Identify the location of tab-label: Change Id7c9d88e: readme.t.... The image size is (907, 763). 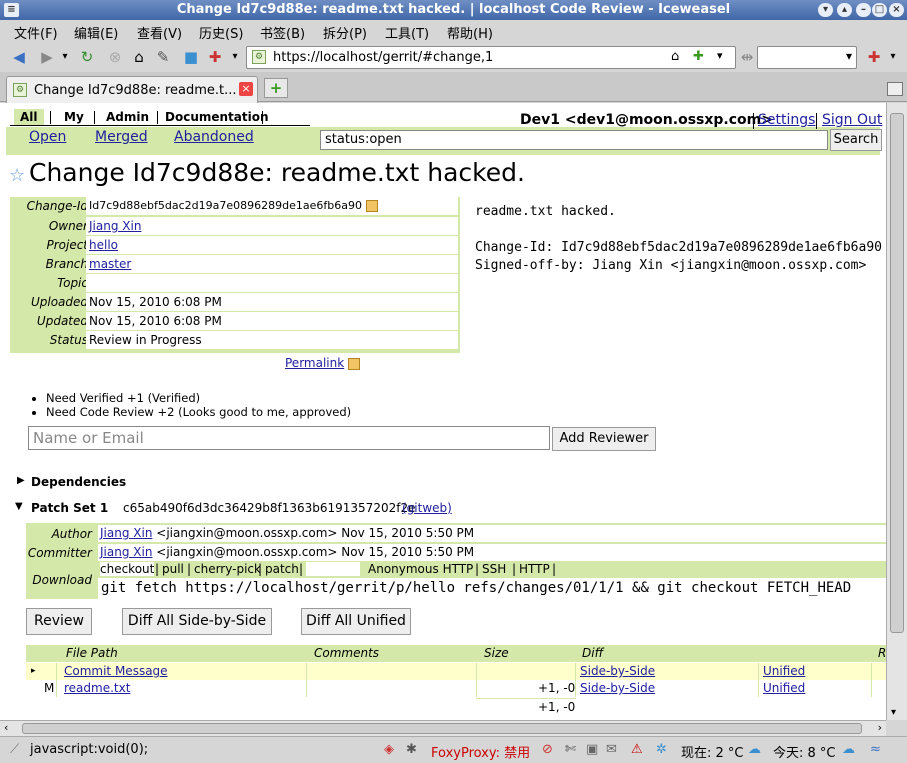
(135, 90).